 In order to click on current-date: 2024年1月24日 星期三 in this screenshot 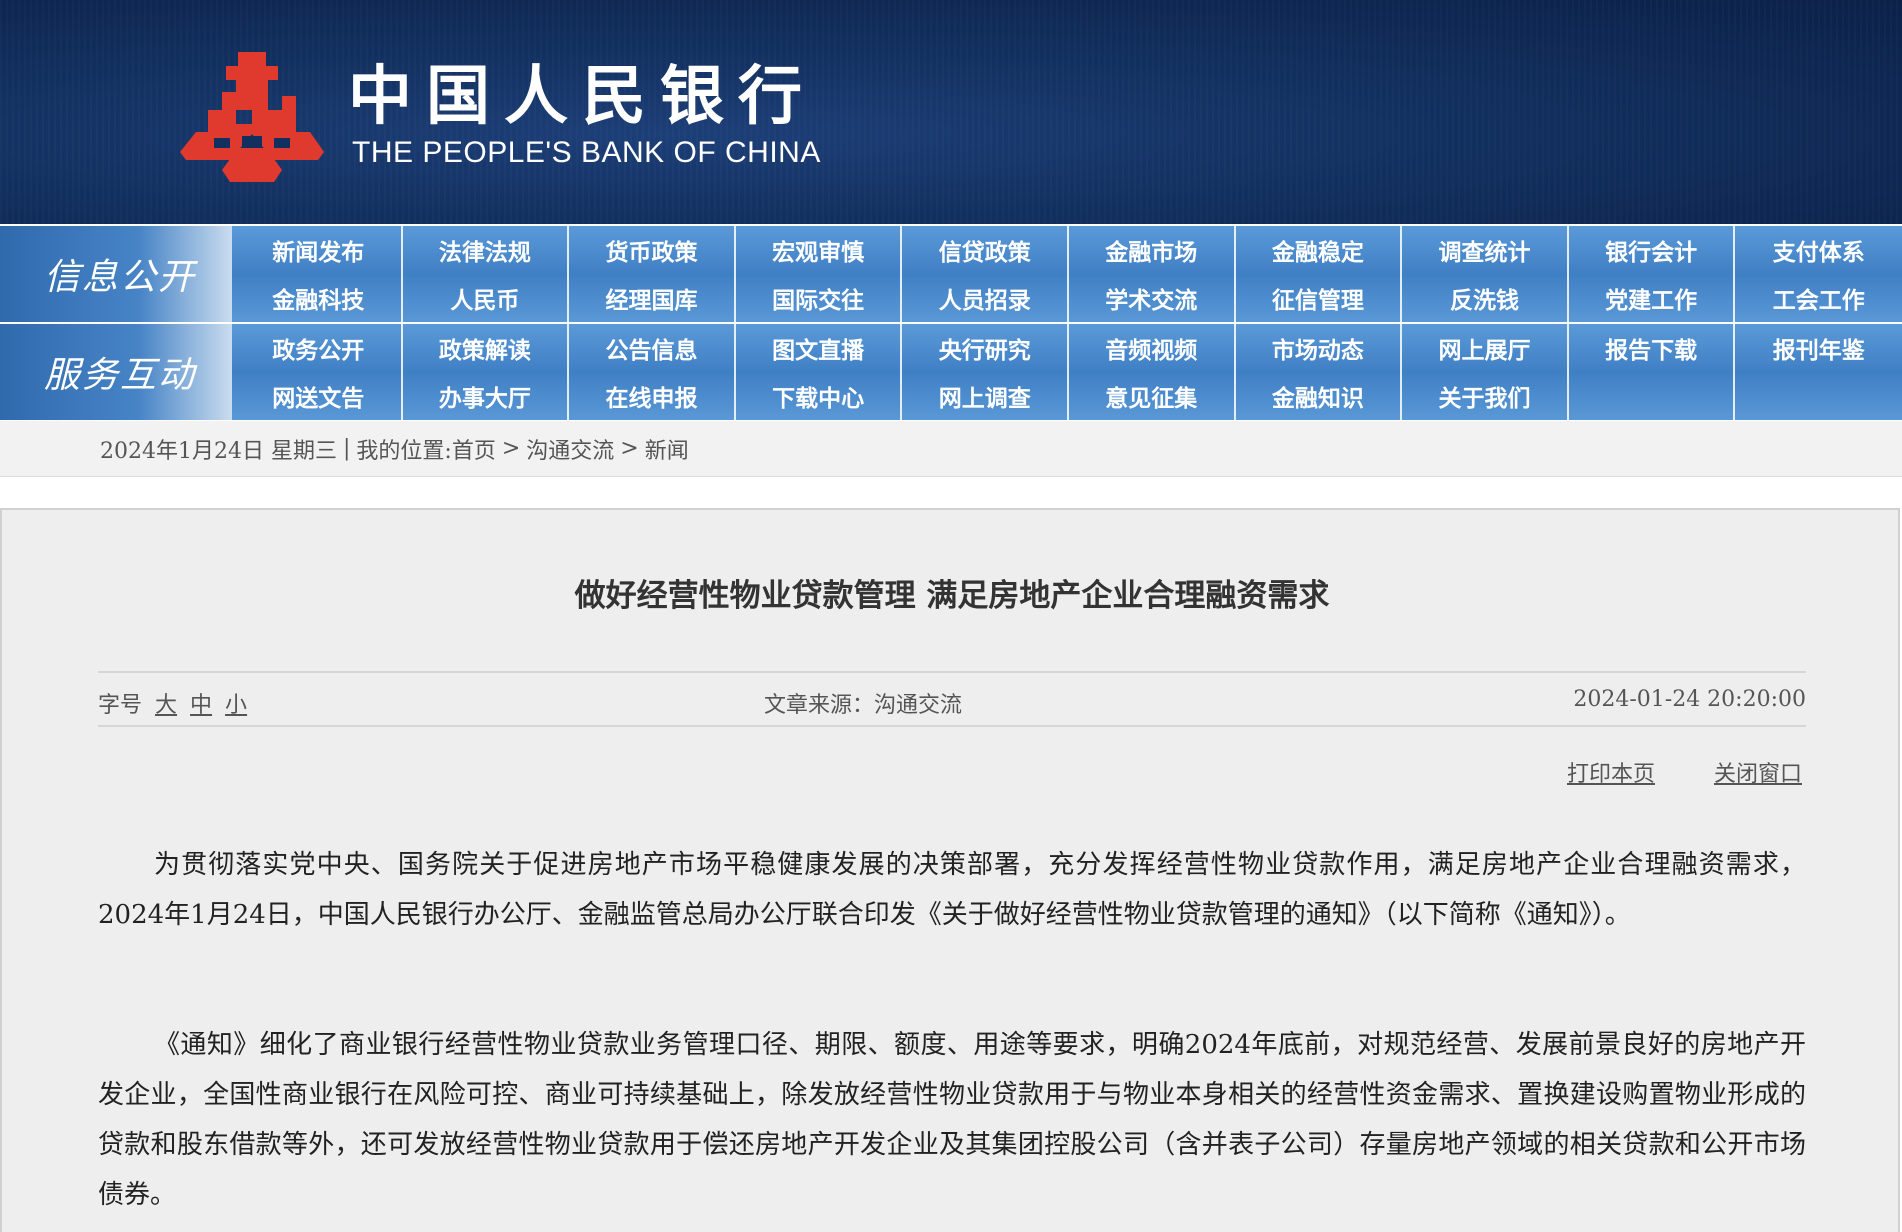, I will do `click(218, 451)`.